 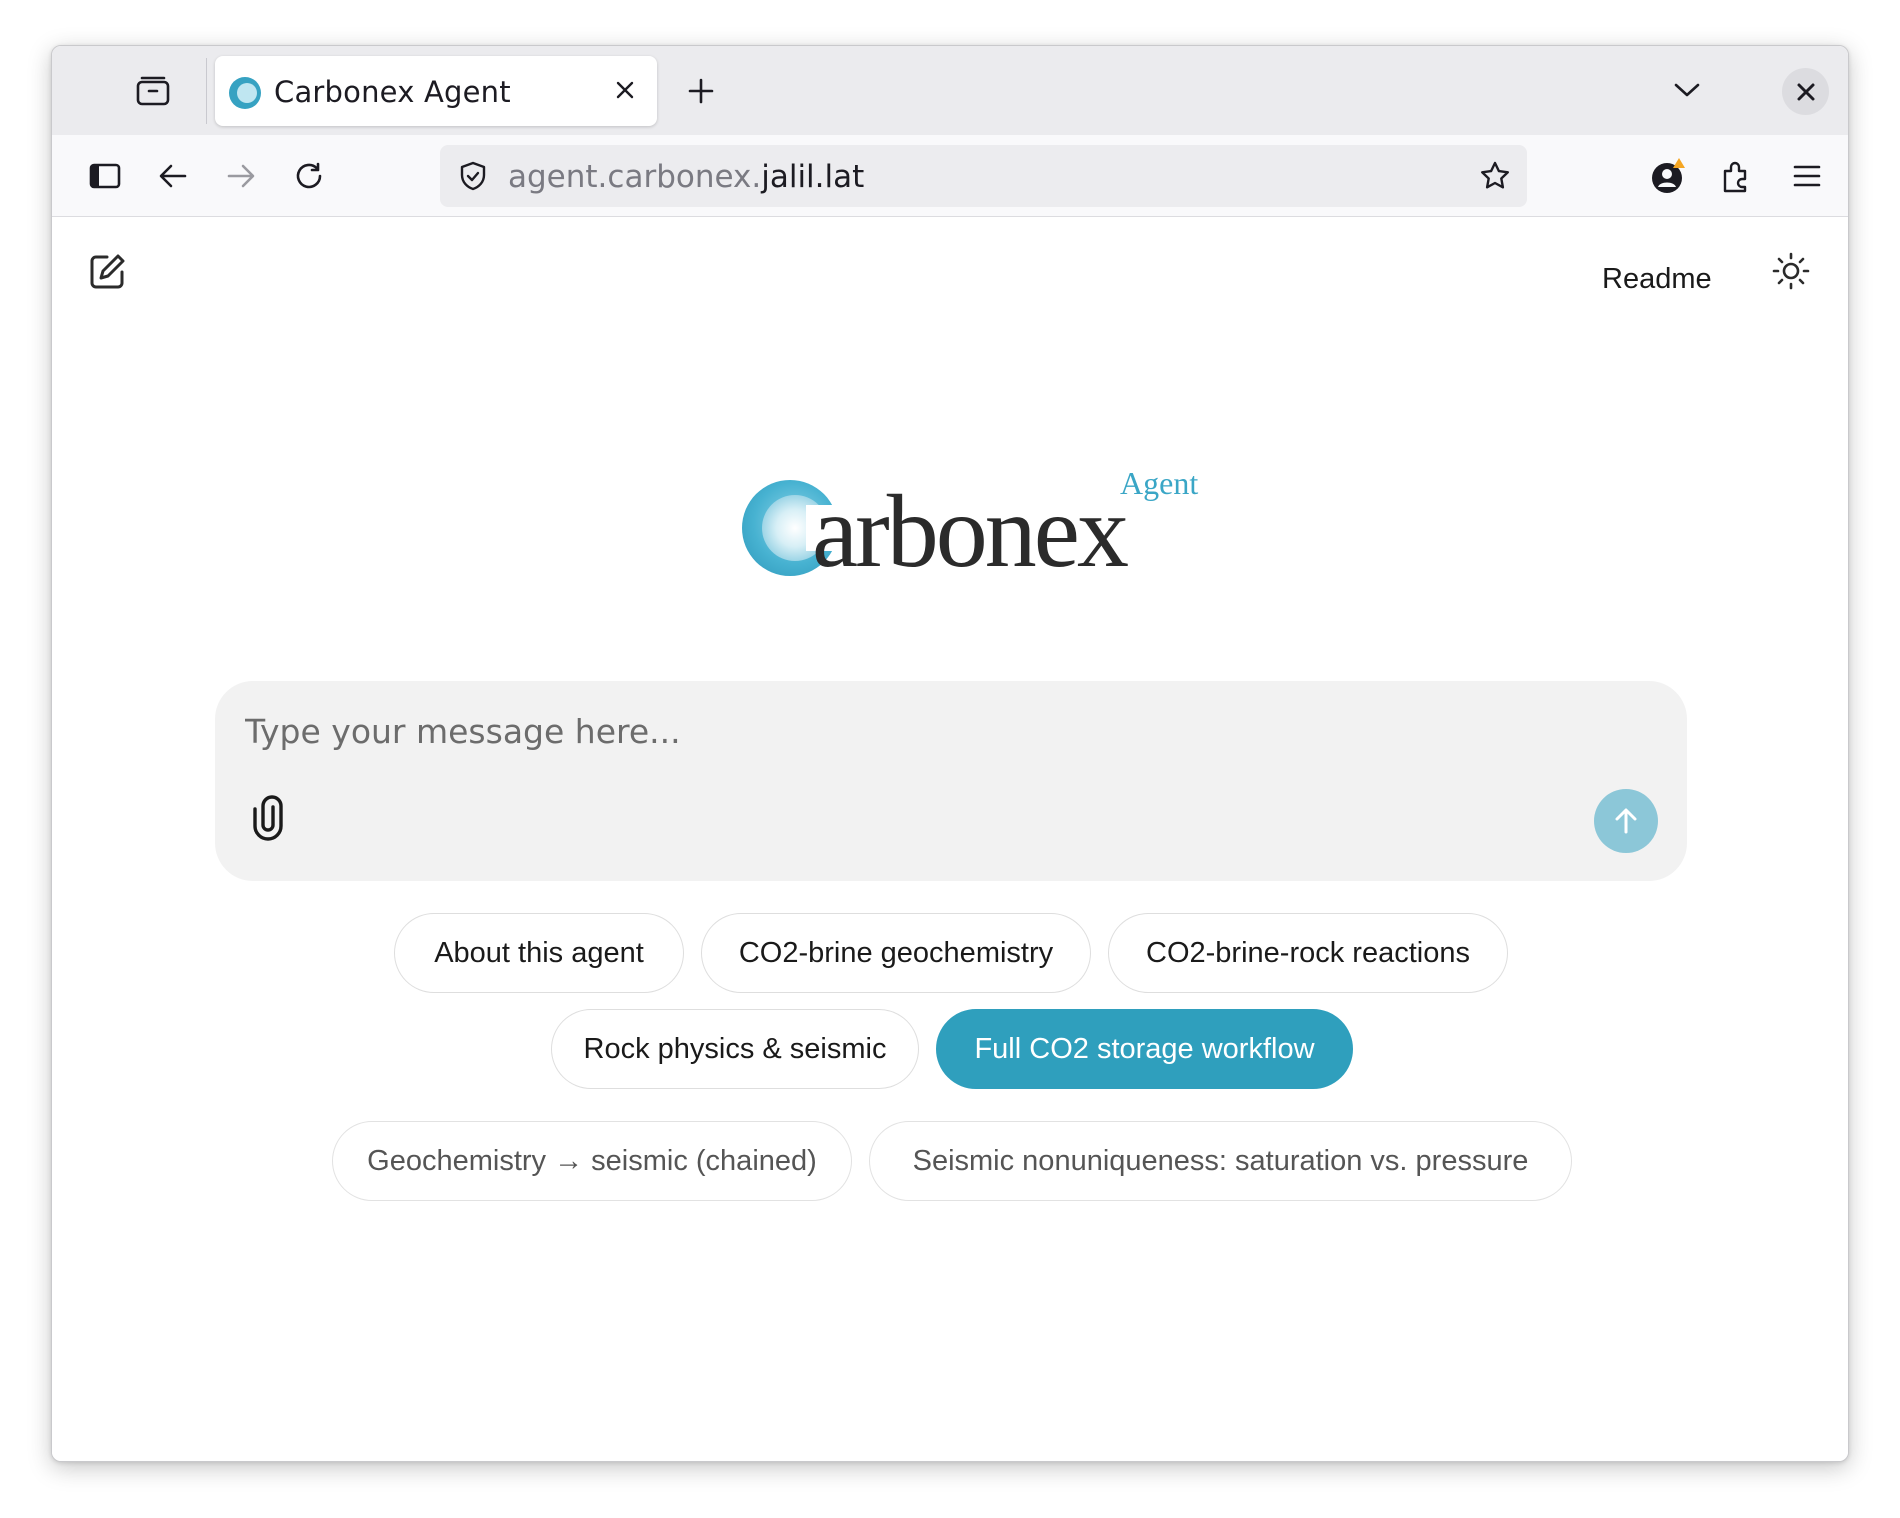 I want to click on sidebar-toggle-icon, so click(x=105, y=176).